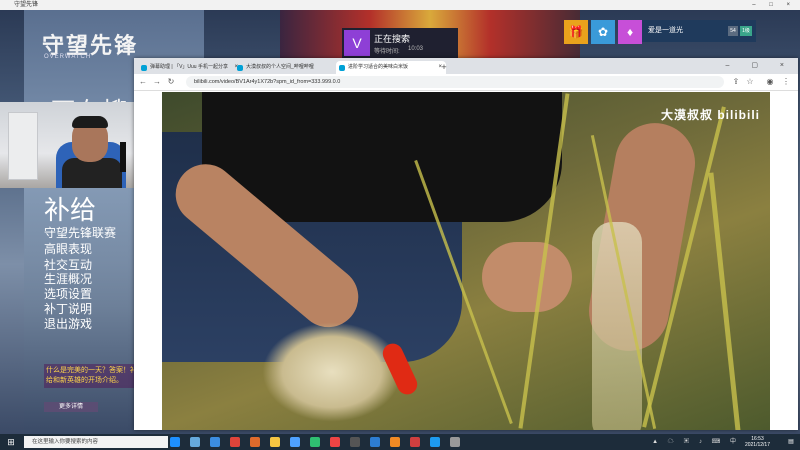 This screenshot has height=450, width=800. What do you see at coordinates (70, 208) in the screenshot?
I see `menu-heading: 补给` at bounding box center [70, 208].